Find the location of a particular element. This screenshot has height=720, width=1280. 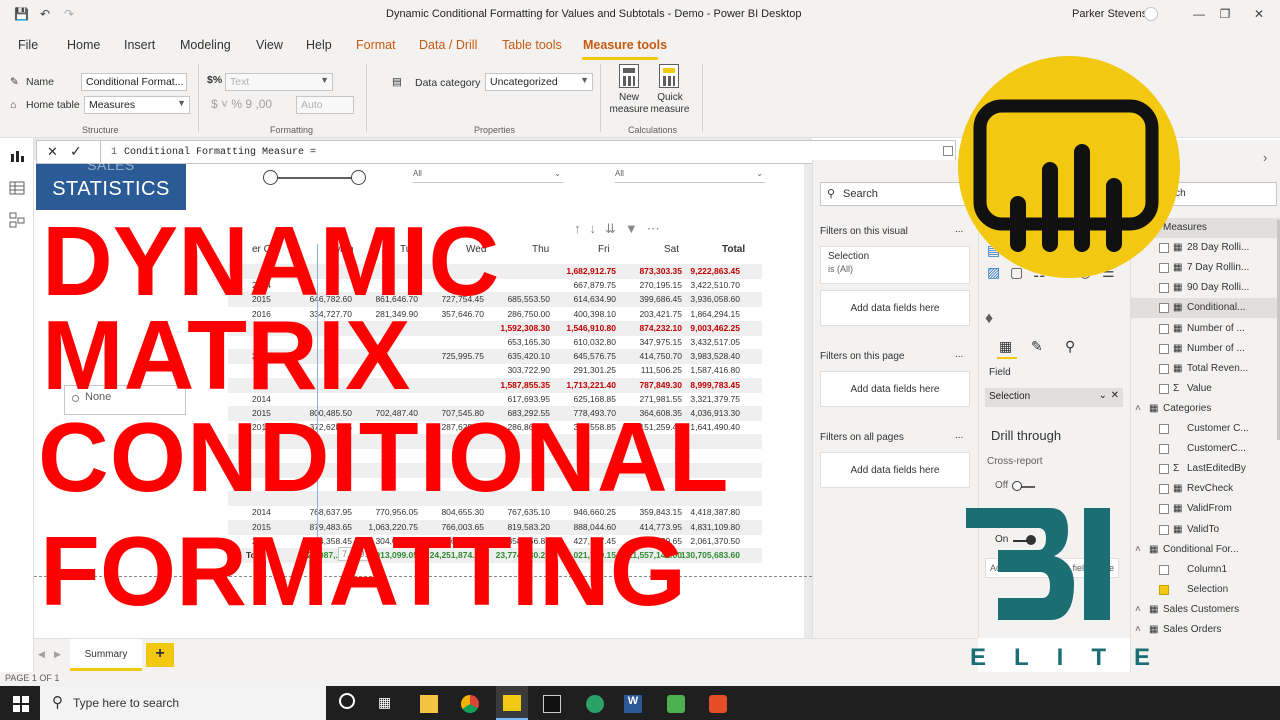

menu-insert: Insert is located at coordinates (139, 45).